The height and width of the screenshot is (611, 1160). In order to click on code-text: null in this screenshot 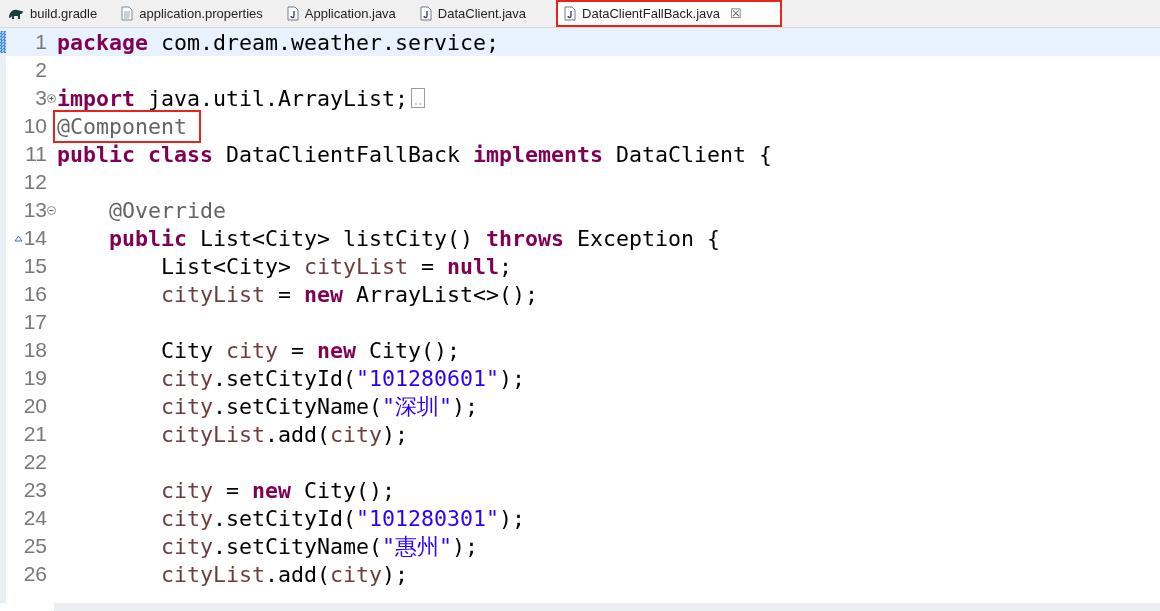, I will do `click(473, 266)`.